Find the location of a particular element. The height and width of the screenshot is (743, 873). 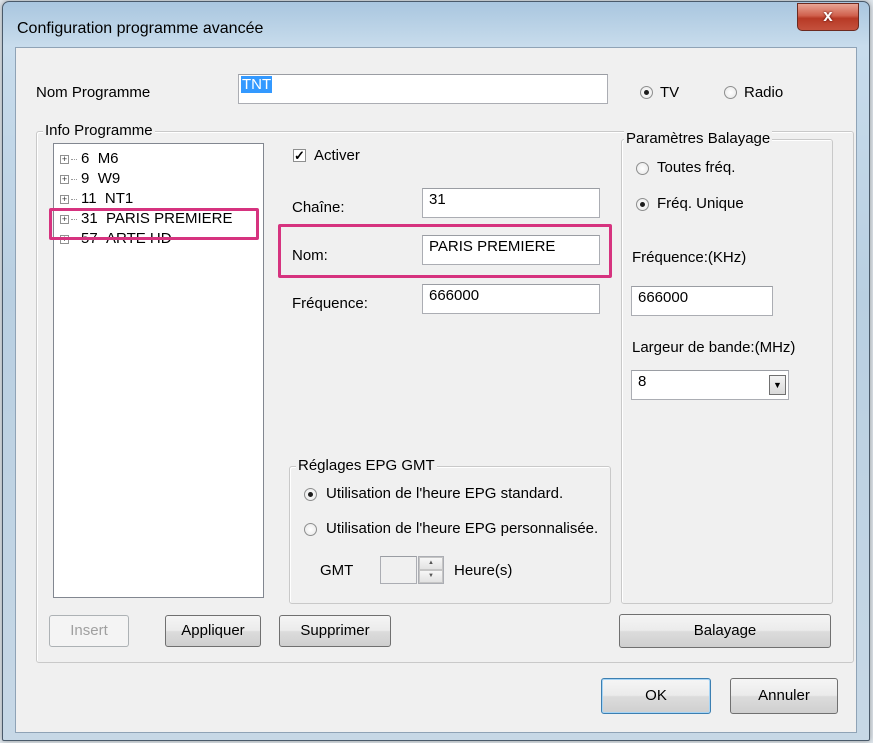

freq-unique-radio is located at coordinates (642, 204).